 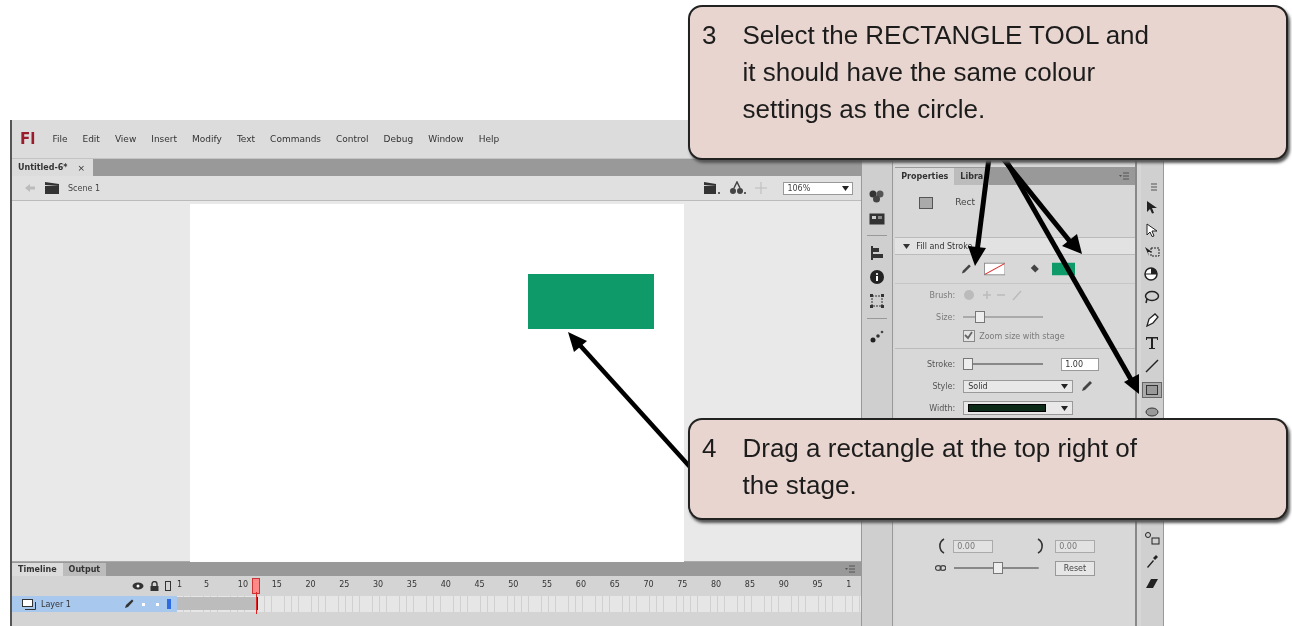 What do you see at coordinates (709, 35) in the screenshot?
I see `step-number: 3` at bounding box center [709, 35].